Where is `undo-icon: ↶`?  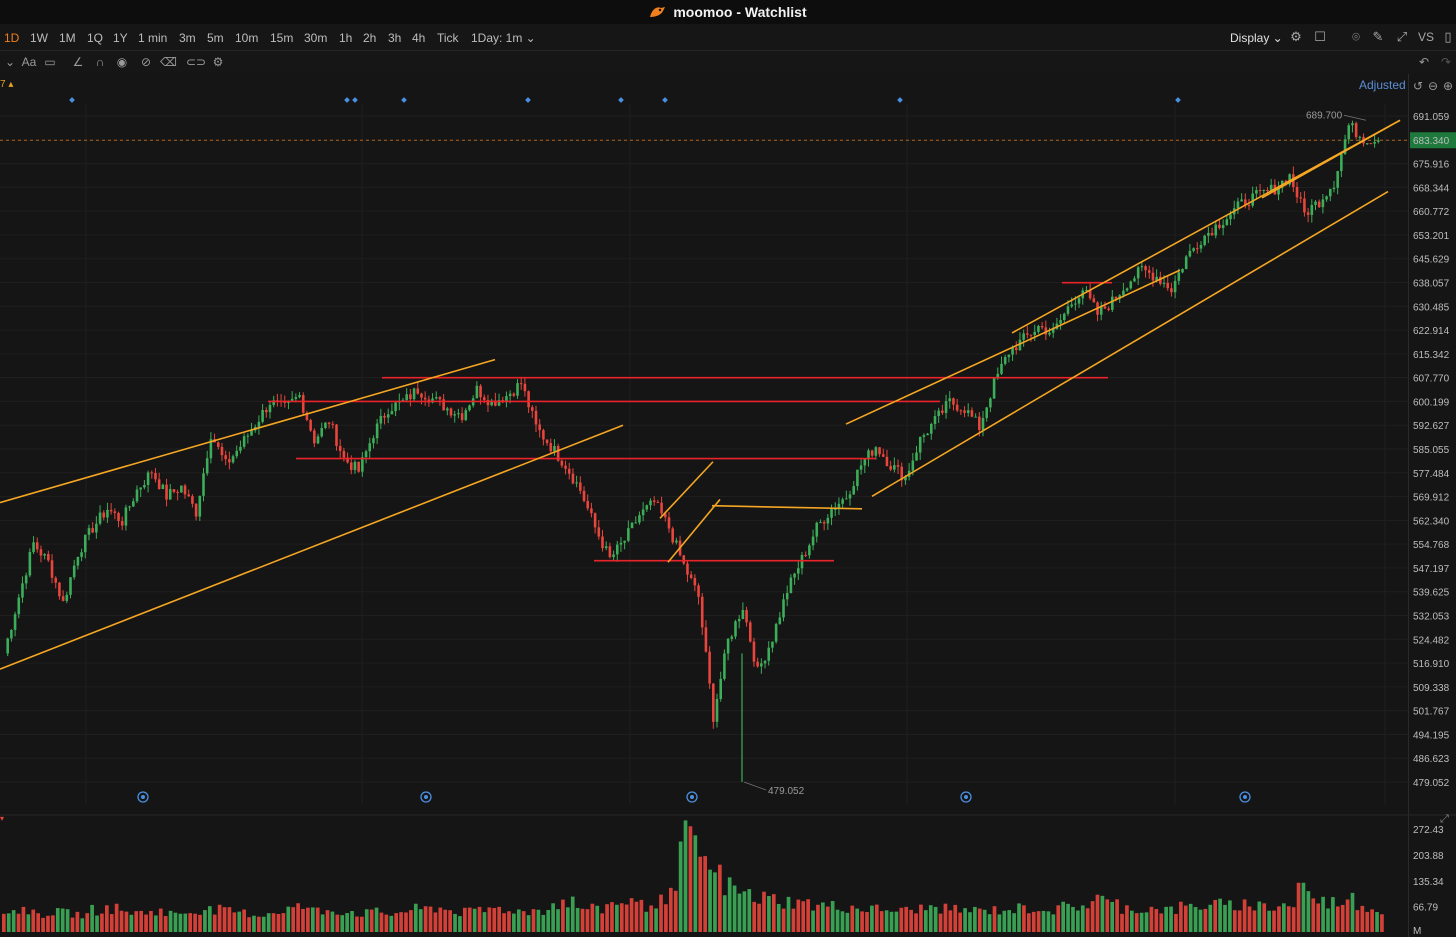
undo-icon: ↶ is located at coordinates (1424, 62).